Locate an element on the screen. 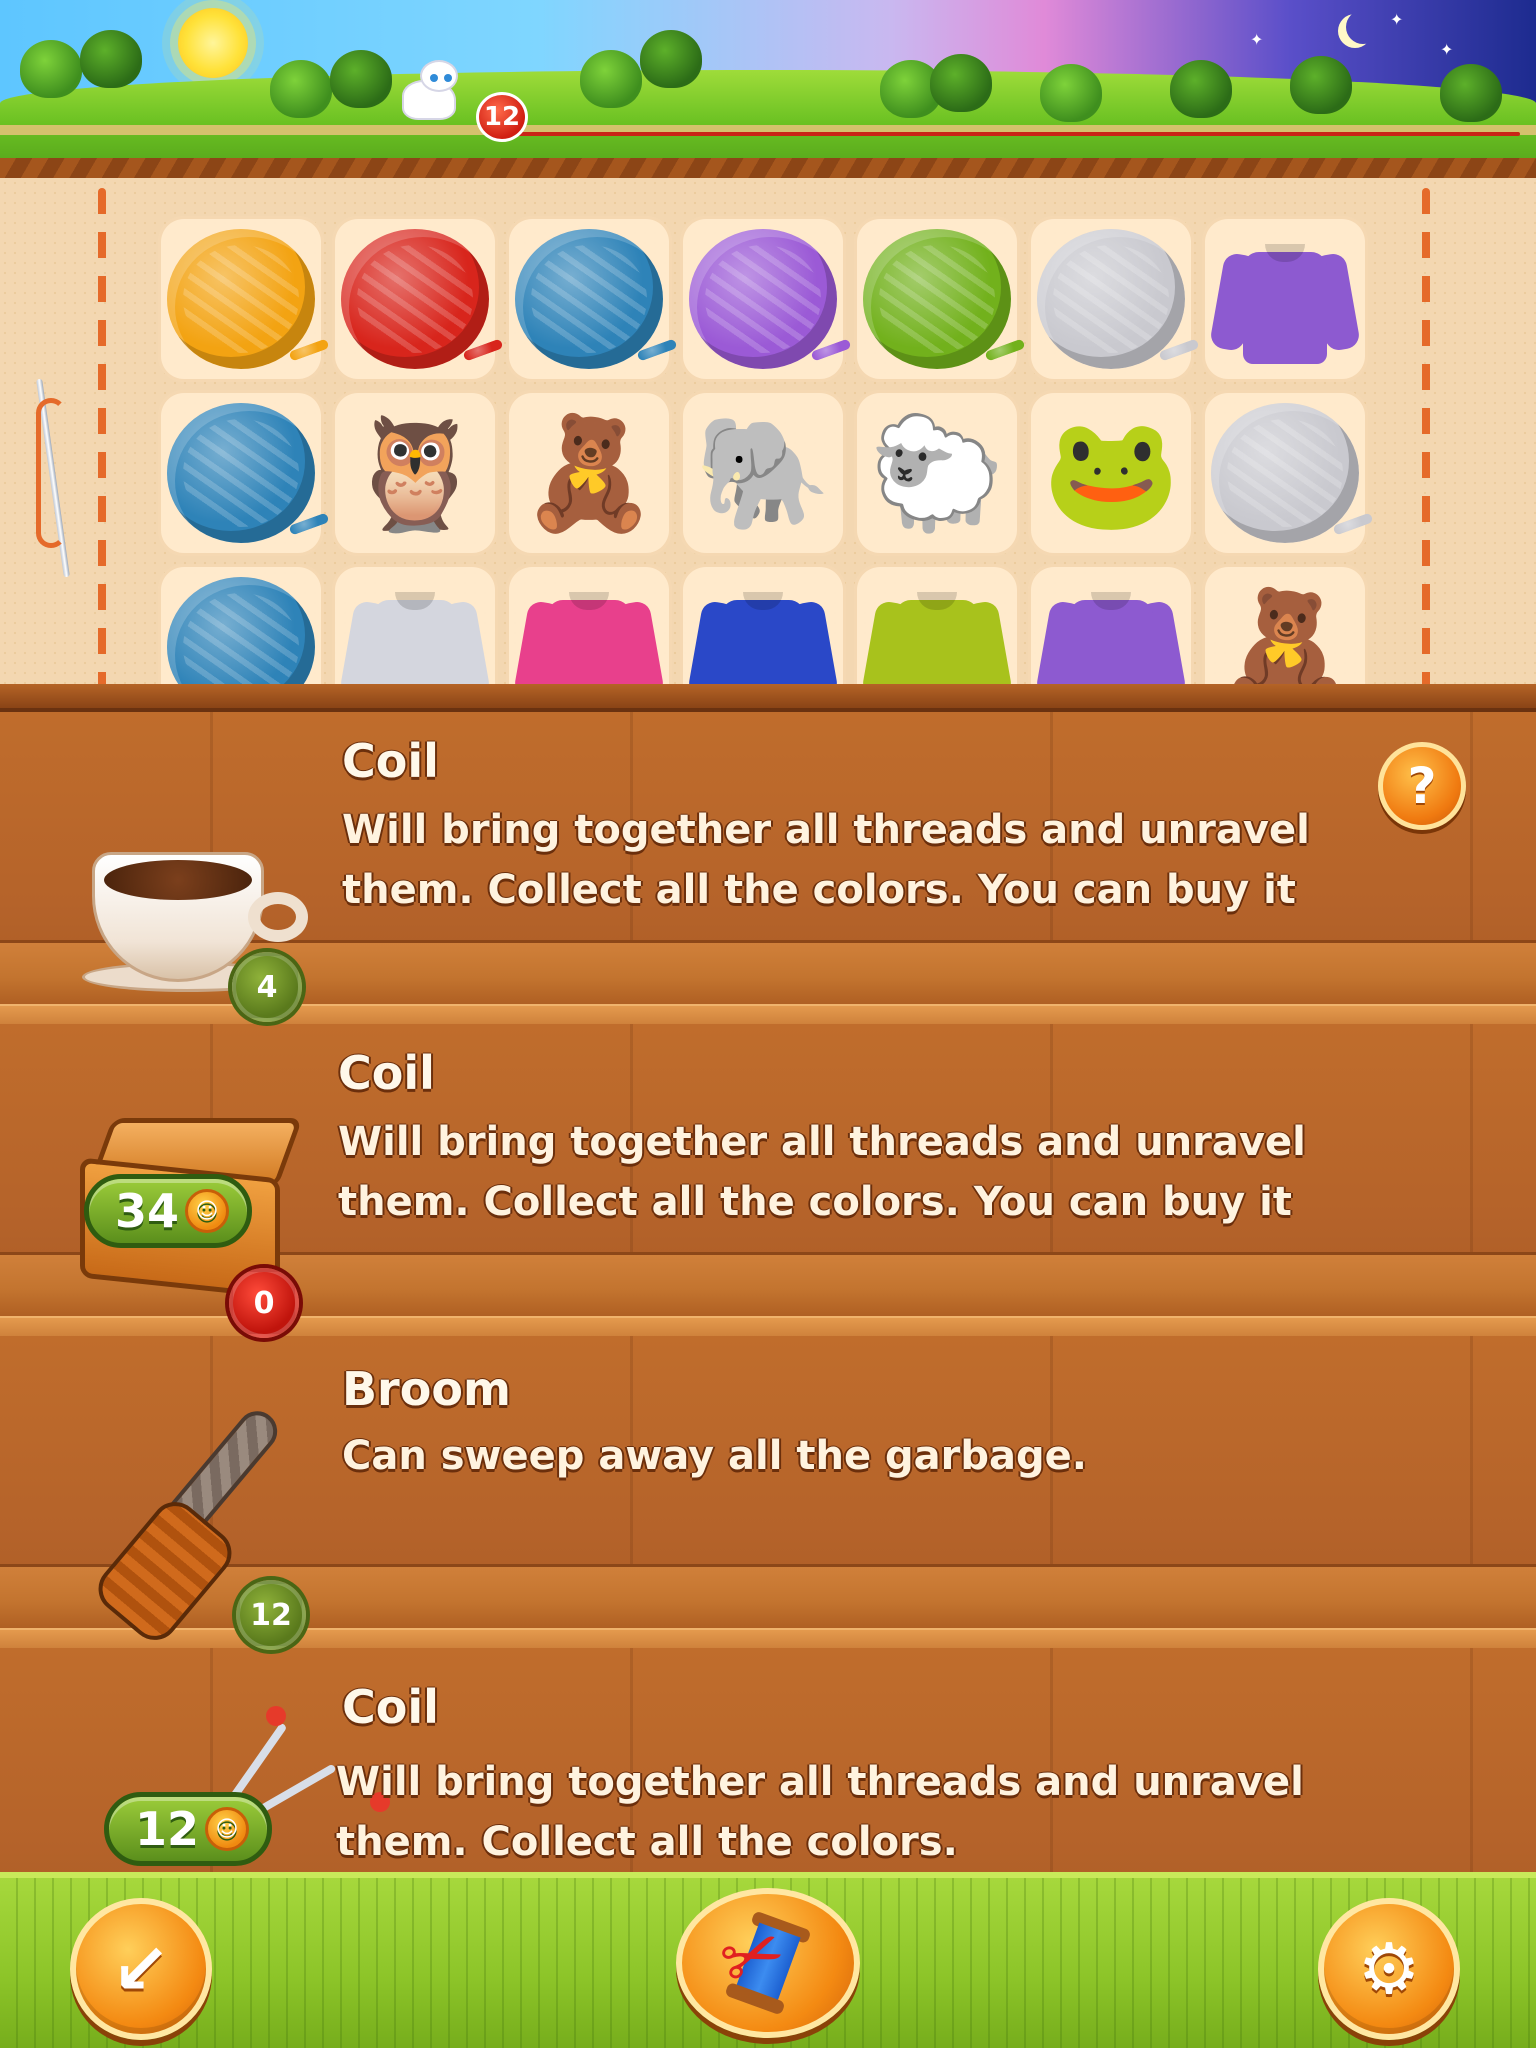 This screenshot has height=2048, width=1536. red-yarn-ball-icon is located at coordinates (415, 299).